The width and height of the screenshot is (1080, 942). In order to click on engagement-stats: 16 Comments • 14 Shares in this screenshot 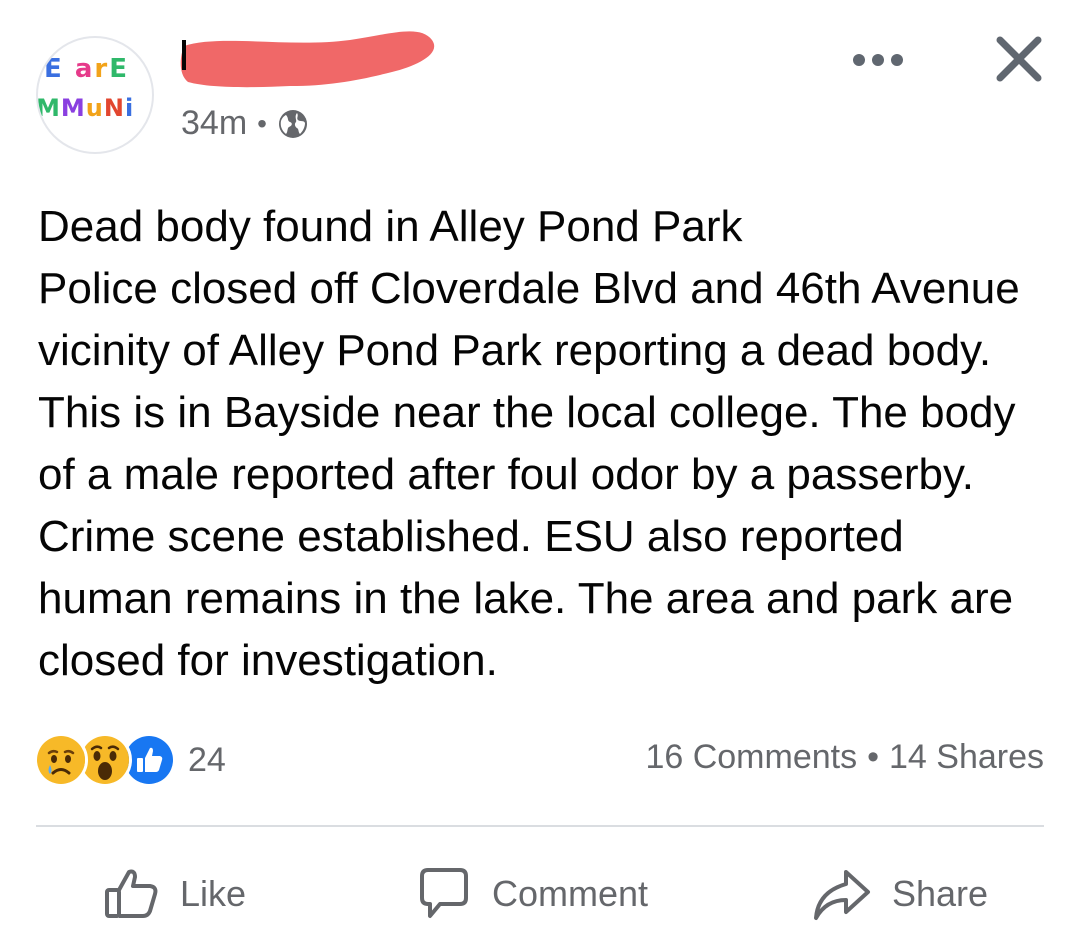, I will do `click(844, 757)`.